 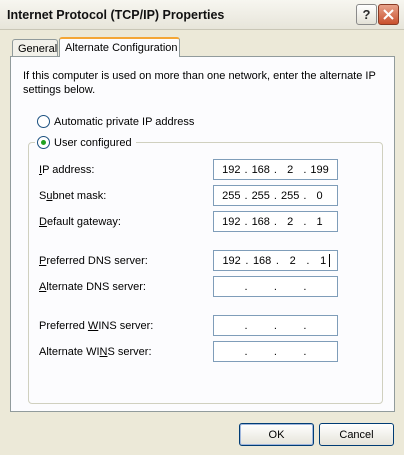 I want to click on alternate-dns-field: . . ., so click(x=275, y=286).